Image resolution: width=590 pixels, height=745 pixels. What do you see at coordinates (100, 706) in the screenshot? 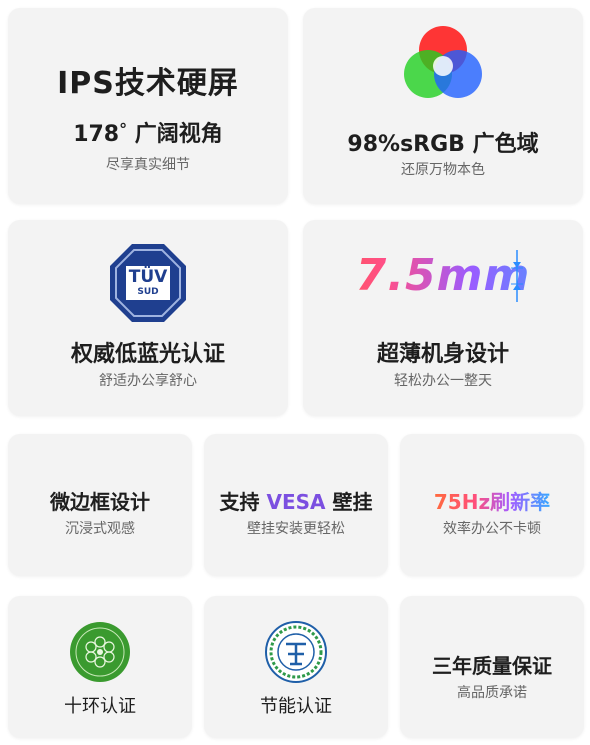
I see `ten-ring-title: 十环认证` at bounding box center [100, 706].